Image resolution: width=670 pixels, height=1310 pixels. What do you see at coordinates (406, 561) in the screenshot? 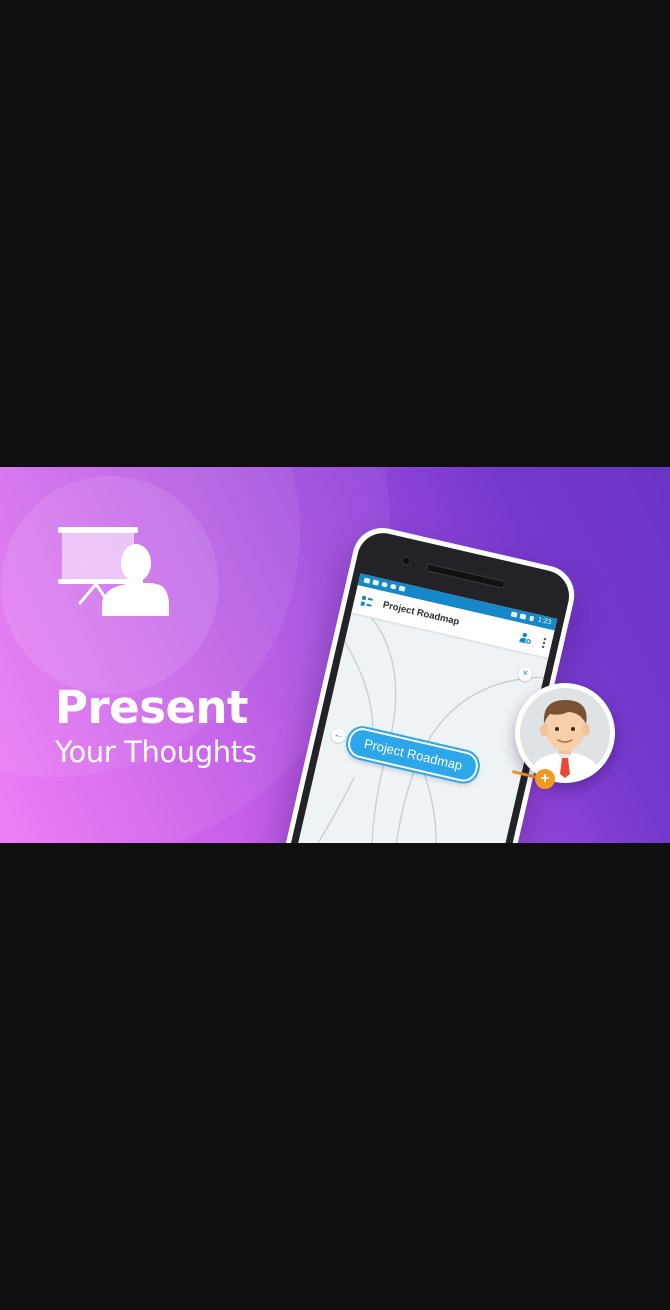
I see `front-camera` at bounding box center [406, 561].